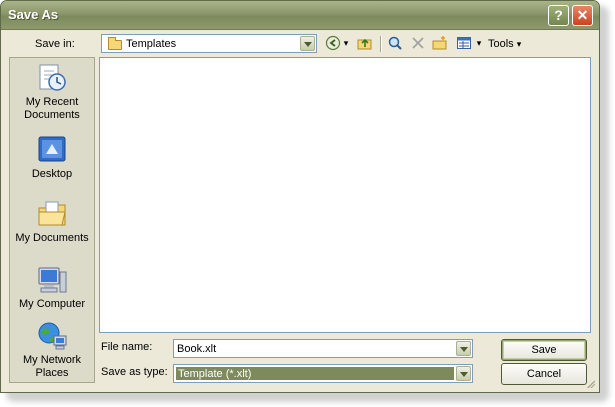 The height and width of the screenshot is (407, 615). Describe the element at coordinates (501, 44) in the screenshot. I see `tools-label: Tools` at that location.